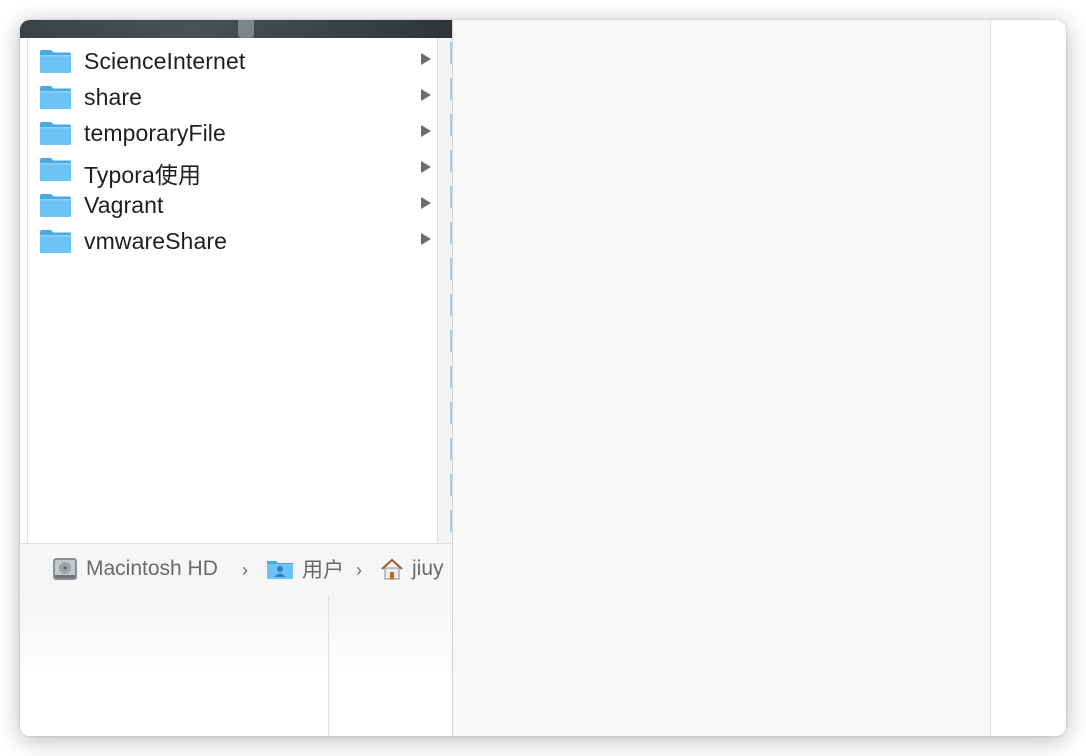  I want to click on folder-row: share, so click(232, 96).